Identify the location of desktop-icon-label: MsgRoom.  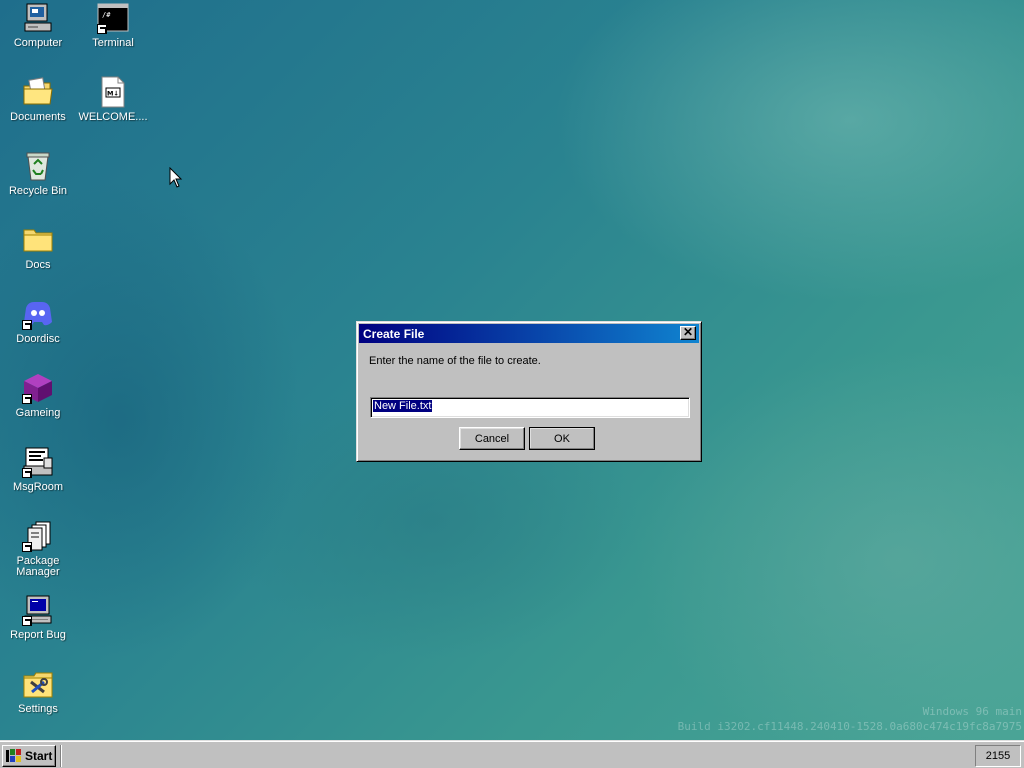
(38, 487).